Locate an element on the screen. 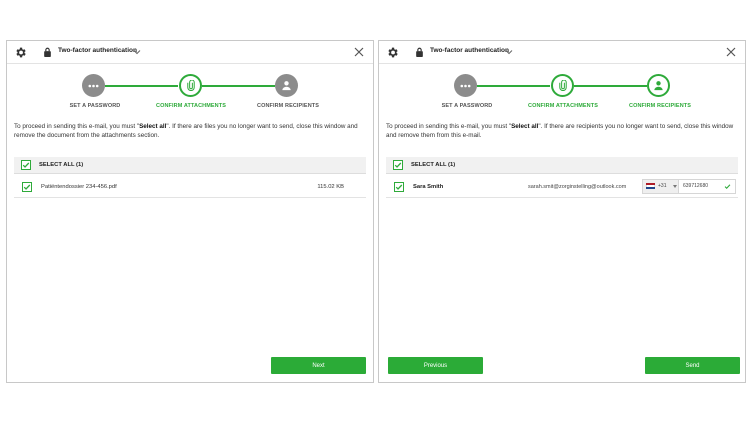 This screenshot has height=423, width=752. country-code: +31 is located at coordinates (662, 186).